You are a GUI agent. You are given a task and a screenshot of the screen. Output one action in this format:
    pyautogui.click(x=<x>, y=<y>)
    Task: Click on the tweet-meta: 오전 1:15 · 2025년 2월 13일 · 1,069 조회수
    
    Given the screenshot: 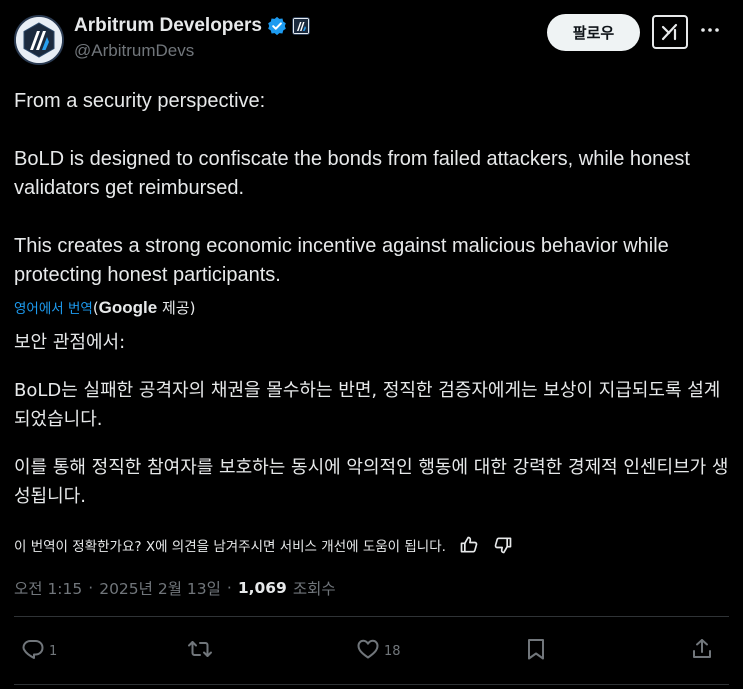 What is the action you would take?
    pyautogui.click(x=175, y=588)
    